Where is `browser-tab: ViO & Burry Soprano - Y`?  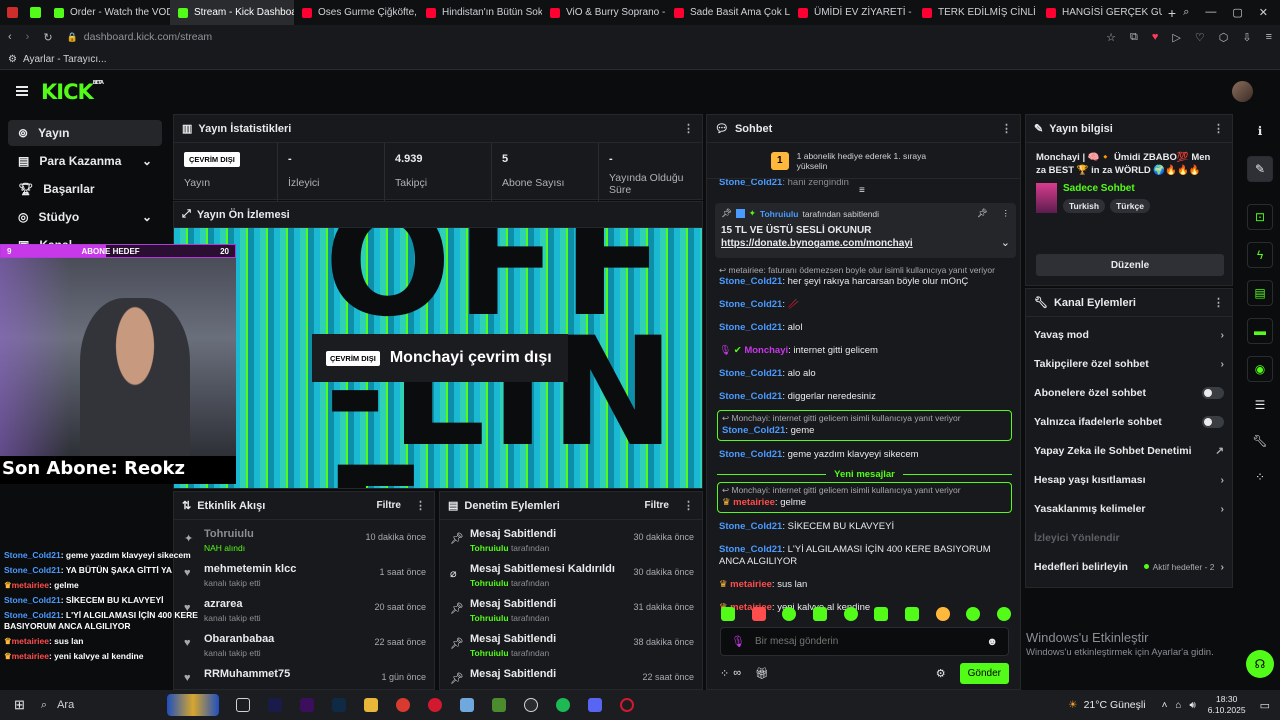
browser-tab: ViO & Burry Soprano - Y is located at coordinates (604, 12).